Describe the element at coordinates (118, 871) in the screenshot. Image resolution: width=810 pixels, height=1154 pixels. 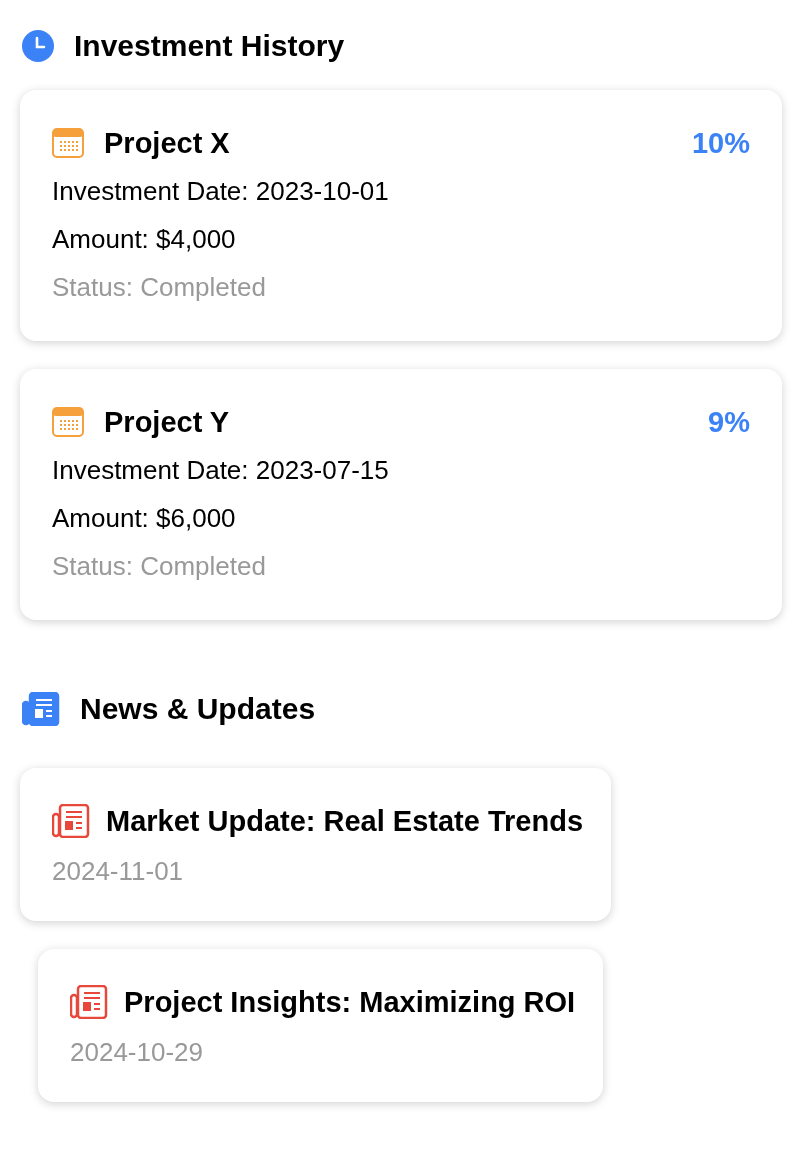
I see `news-date: 2024-11-01` at that location.